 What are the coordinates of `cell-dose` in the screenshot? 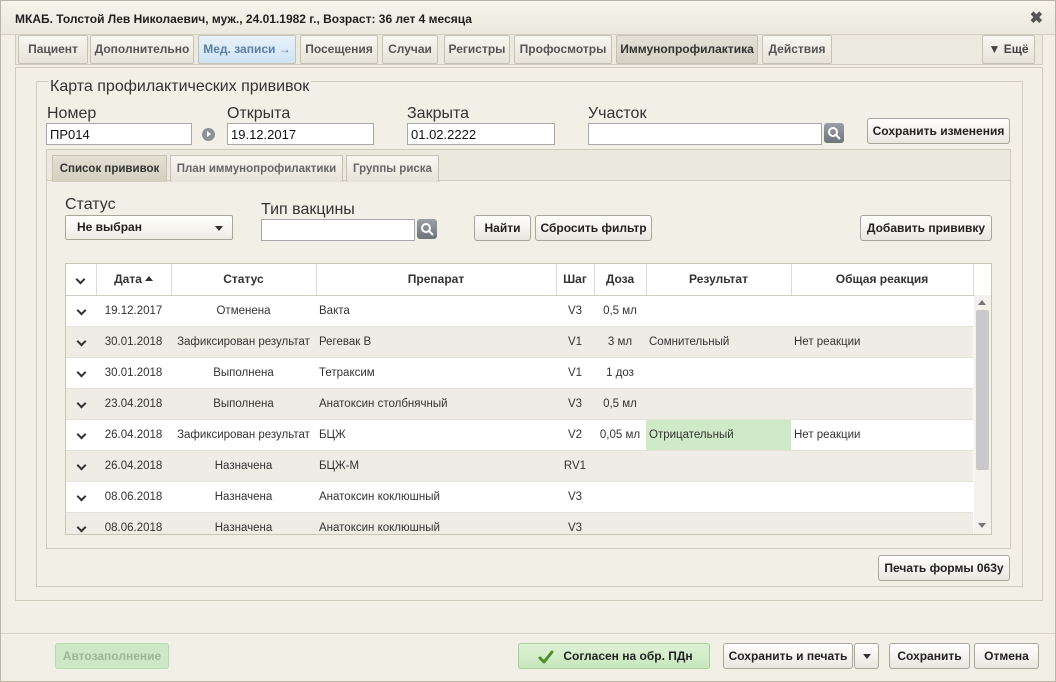 It's located at (620, 466).